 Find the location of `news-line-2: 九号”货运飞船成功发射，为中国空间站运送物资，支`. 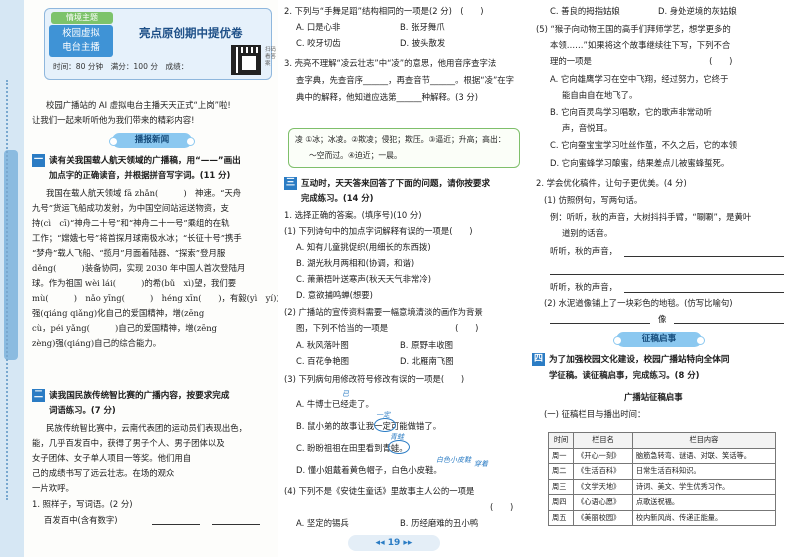

news-line-2: 九号”货运飞船成功发射，为中国空间站运送物资，支 is located at coordinates (130, 208).